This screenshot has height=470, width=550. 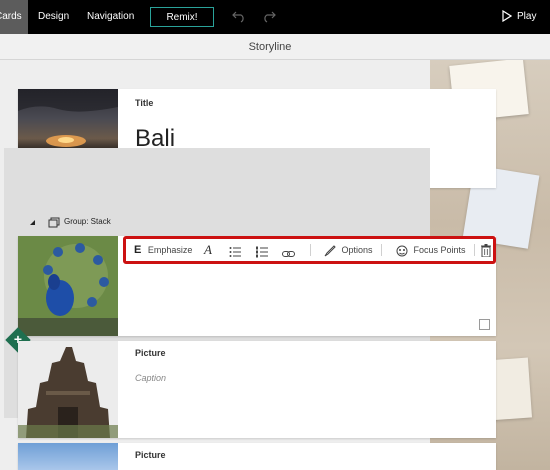 What do you see at coordinates (68, 389) in the screenshot?
I see `temple-image` at bounding box center [68, 389].